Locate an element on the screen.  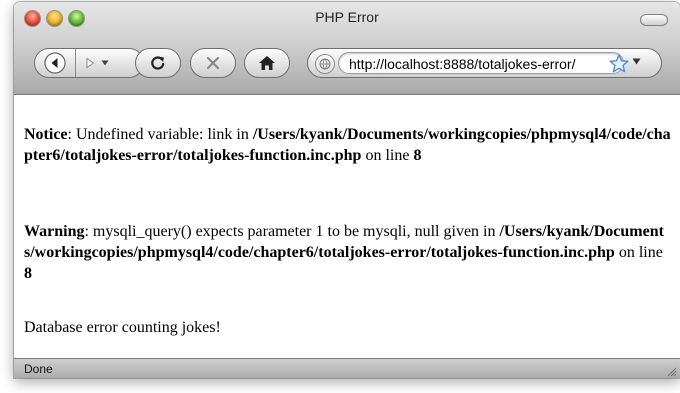
site-icon is located at coordinates (325, 64).